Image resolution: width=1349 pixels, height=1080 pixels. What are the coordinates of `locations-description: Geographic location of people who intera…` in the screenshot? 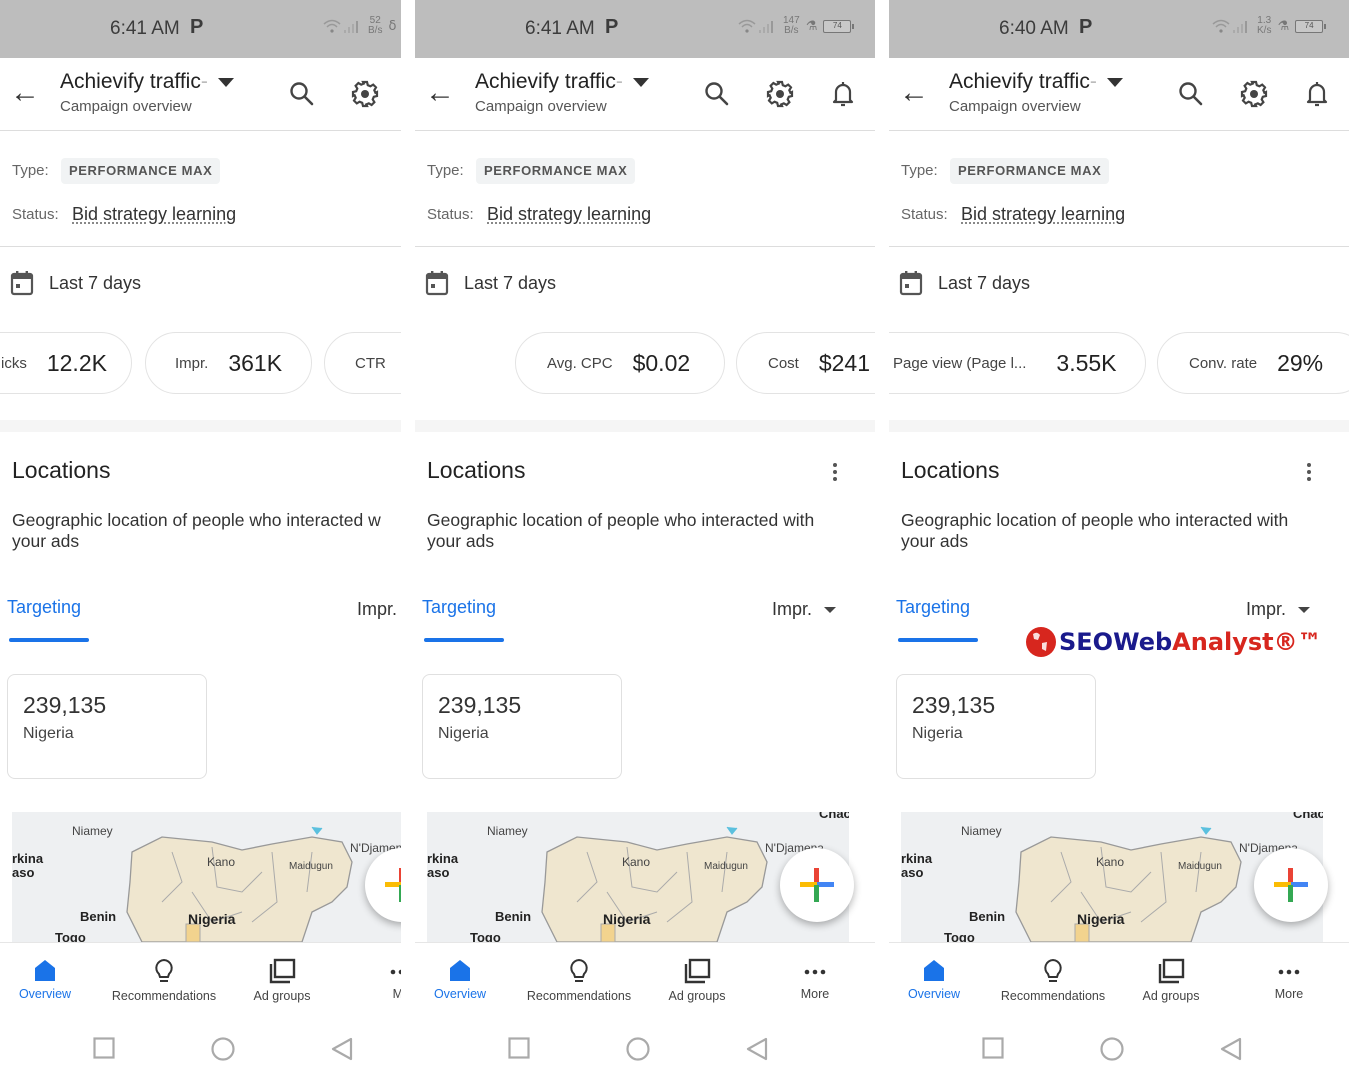 It's located at (621, 530).